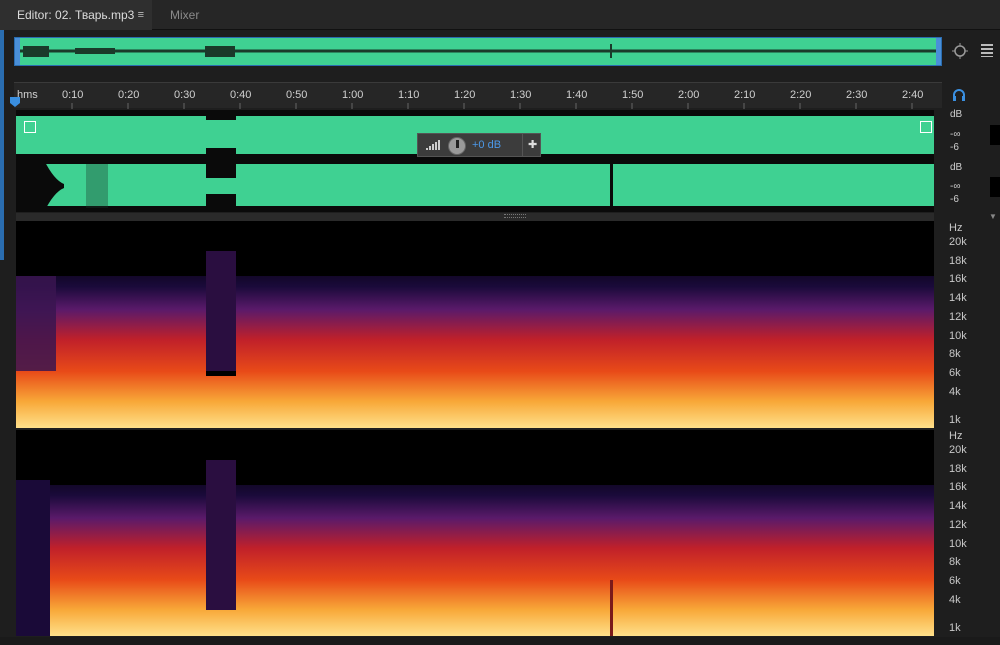 The image size is (1000, 645). Describe the element at coordinates (185, 15) in the screenshot. I see `tab-mixer-label: Mixer` at that location.